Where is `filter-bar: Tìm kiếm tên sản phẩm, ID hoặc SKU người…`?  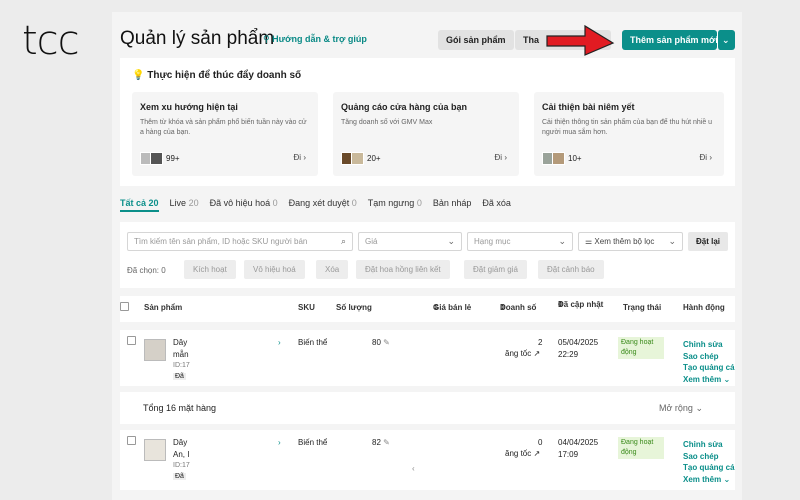
filter-bar: Tìm kiếm tên sản phẩm, ID hoặc SKU người… is located at coordinates (427, 255).